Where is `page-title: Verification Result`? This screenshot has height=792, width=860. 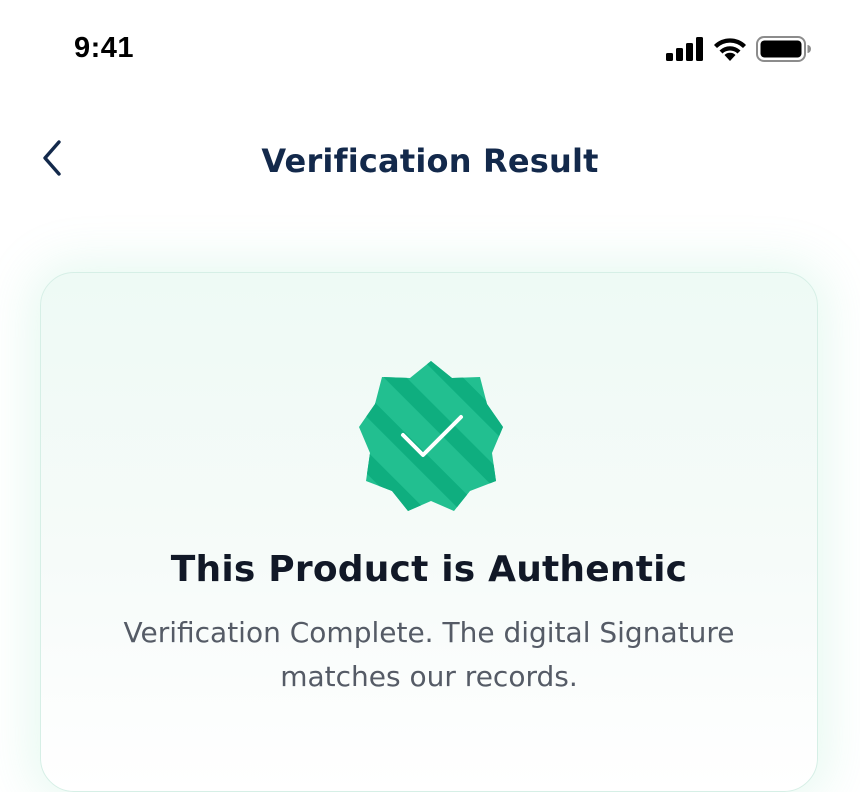 page-title: Verification Result is located at coordinates (430, 161).